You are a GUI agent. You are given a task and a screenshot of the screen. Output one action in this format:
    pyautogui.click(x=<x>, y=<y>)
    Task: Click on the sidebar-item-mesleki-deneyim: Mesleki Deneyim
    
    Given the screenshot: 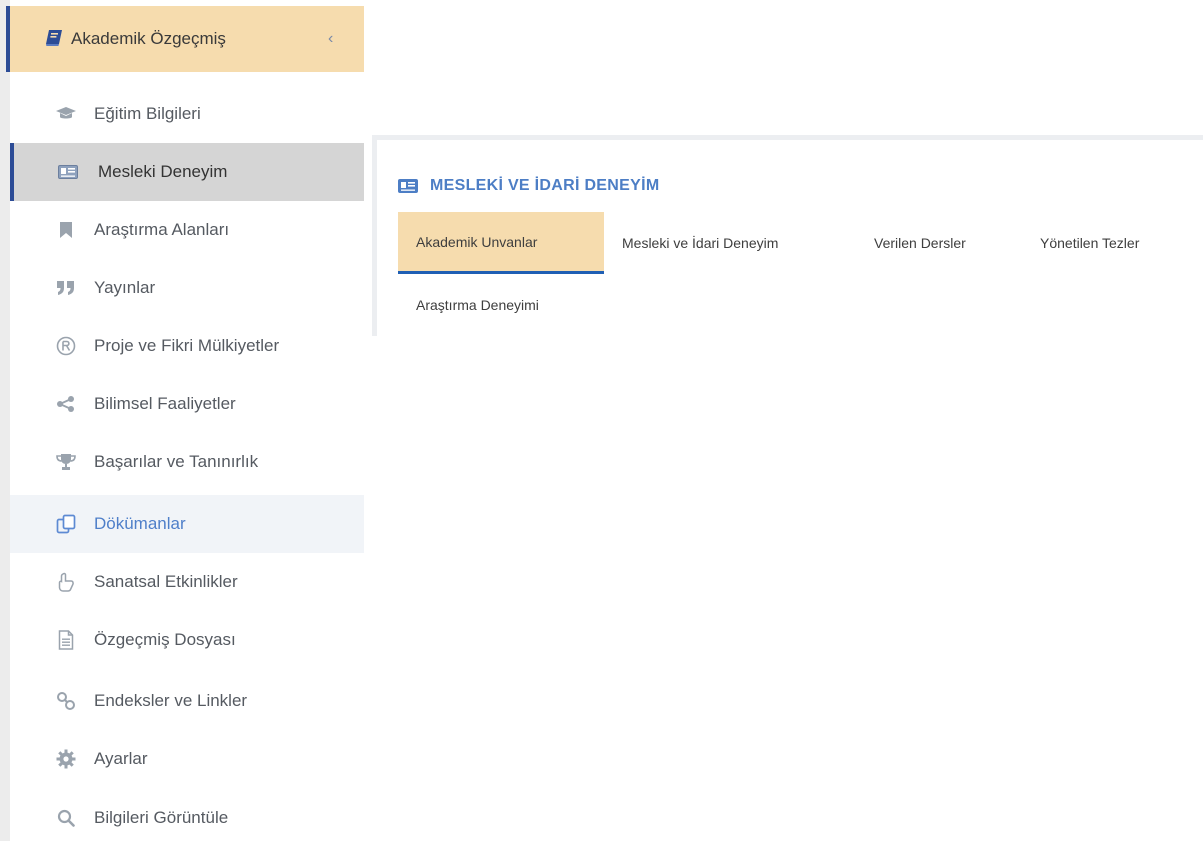 What is the action you would take?
    pyautogui.click(x=187, y=172)
    